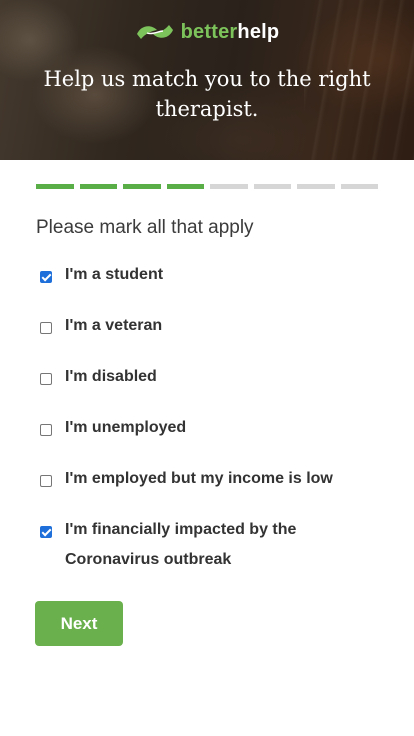 This screenshot has width=414, height=736. What do you see at coordinates (207, 186) in the screenshot?
I see `progress-bar` at bounding box center [207, 186].